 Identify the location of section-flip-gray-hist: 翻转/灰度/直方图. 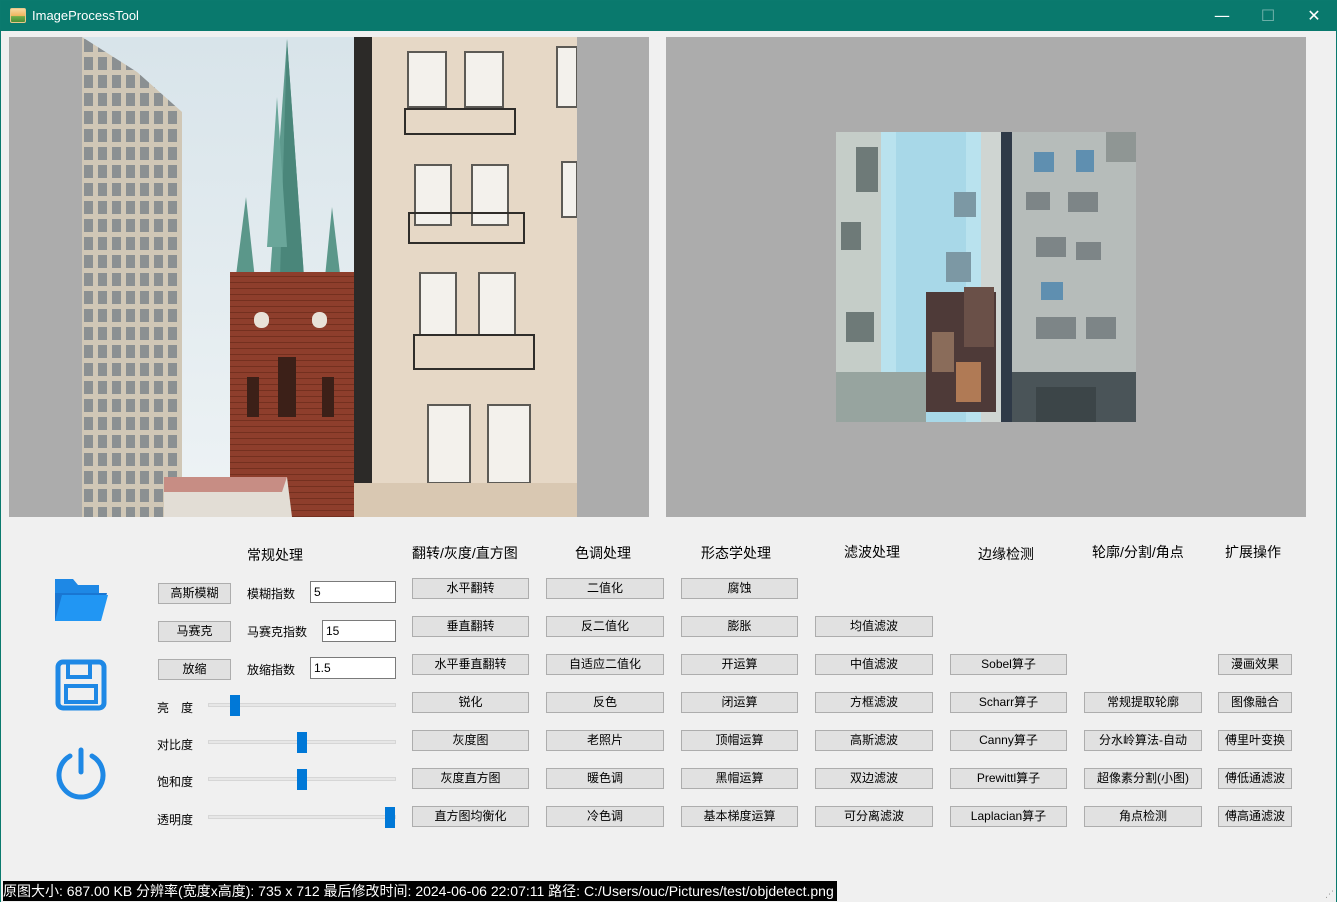
(465, 553).